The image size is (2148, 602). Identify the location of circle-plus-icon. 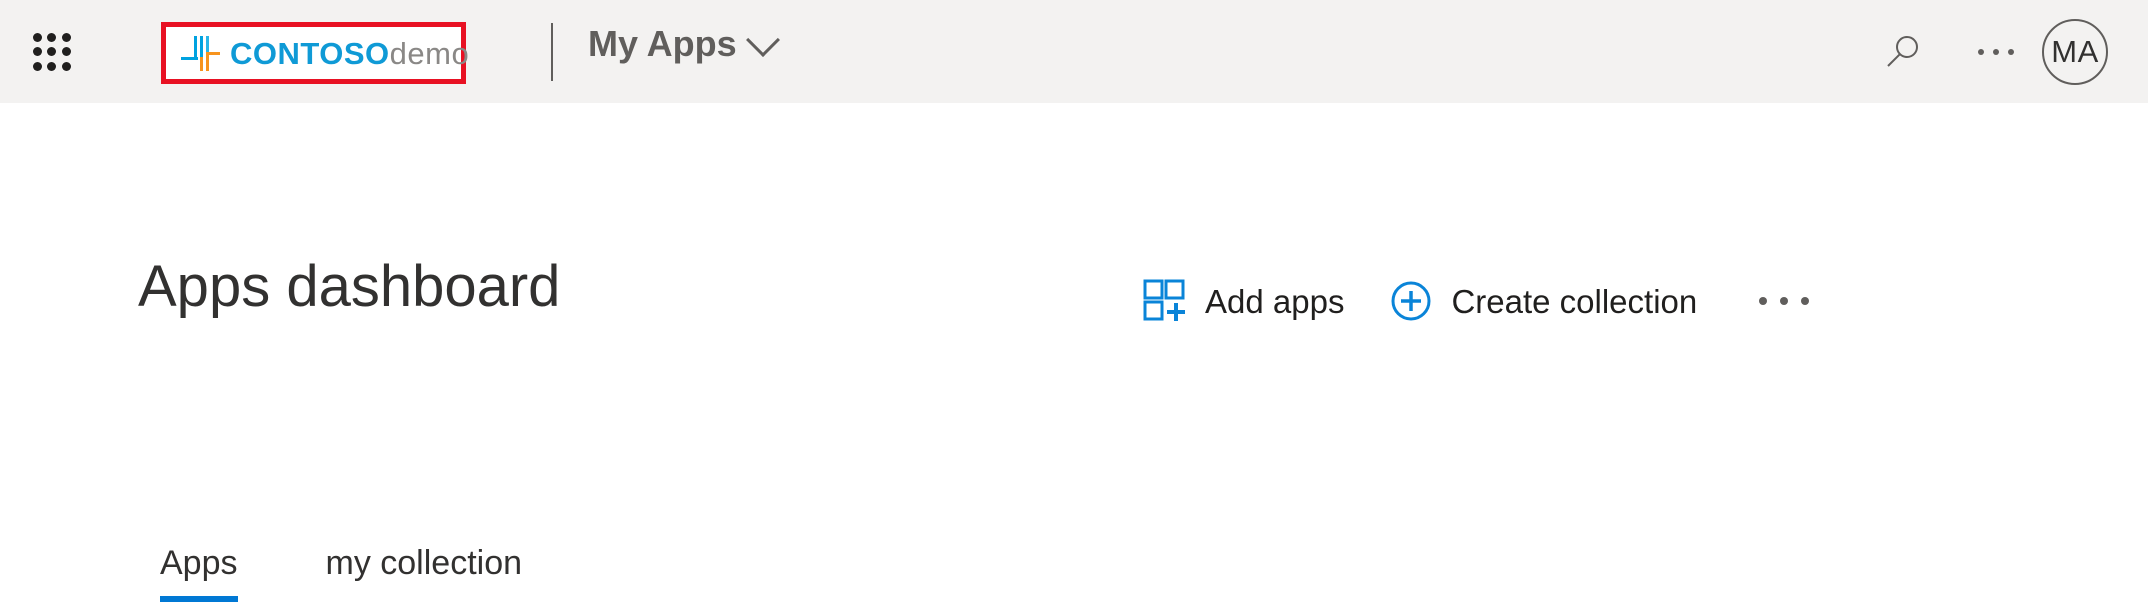
(1411, 301).